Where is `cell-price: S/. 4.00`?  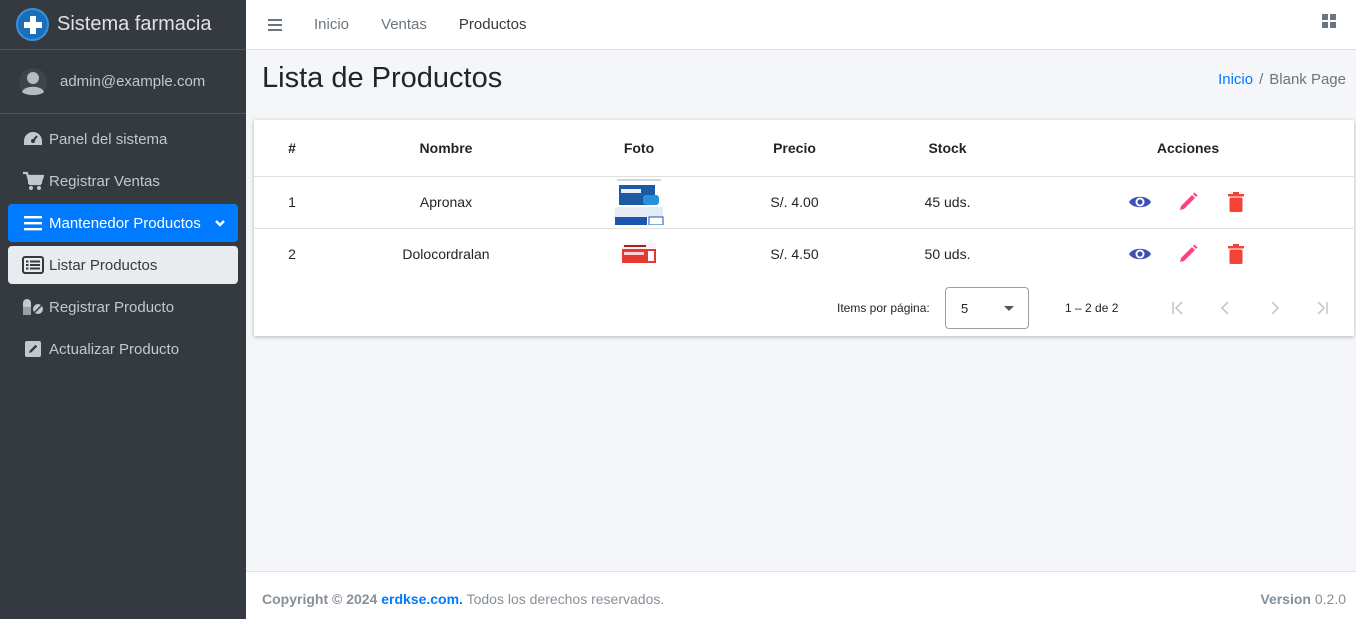 cell-price: S/. 4.00 is located at coordinates (794, 202).